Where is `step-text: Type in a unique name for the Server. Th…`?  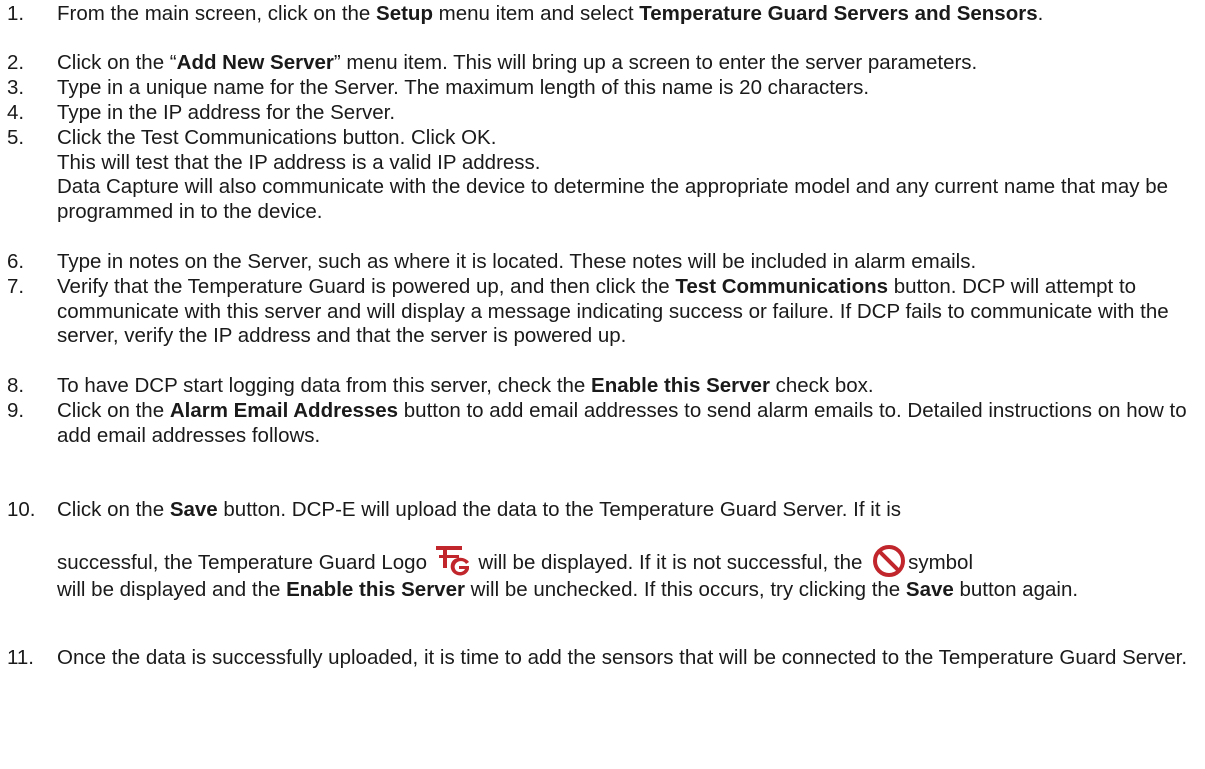
step-text: Type in a unique name for the Server. Th… is located at coordinates (463, 87).